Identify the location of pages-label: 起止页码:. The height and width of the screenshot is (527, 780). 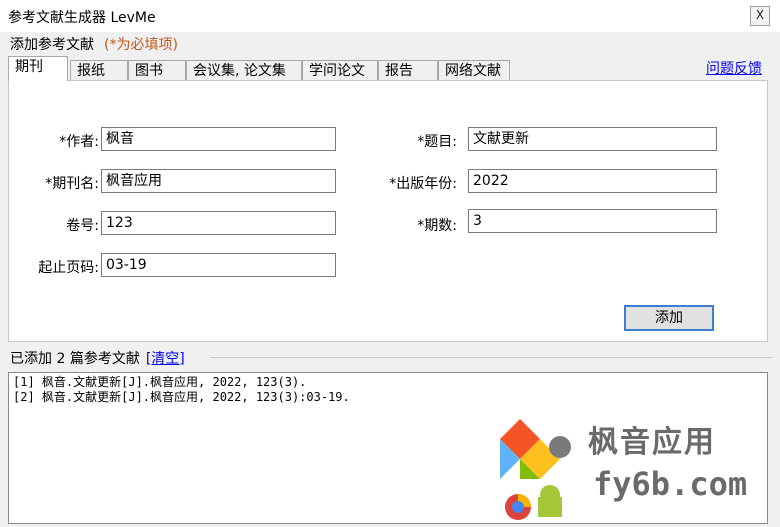
(68, 268).